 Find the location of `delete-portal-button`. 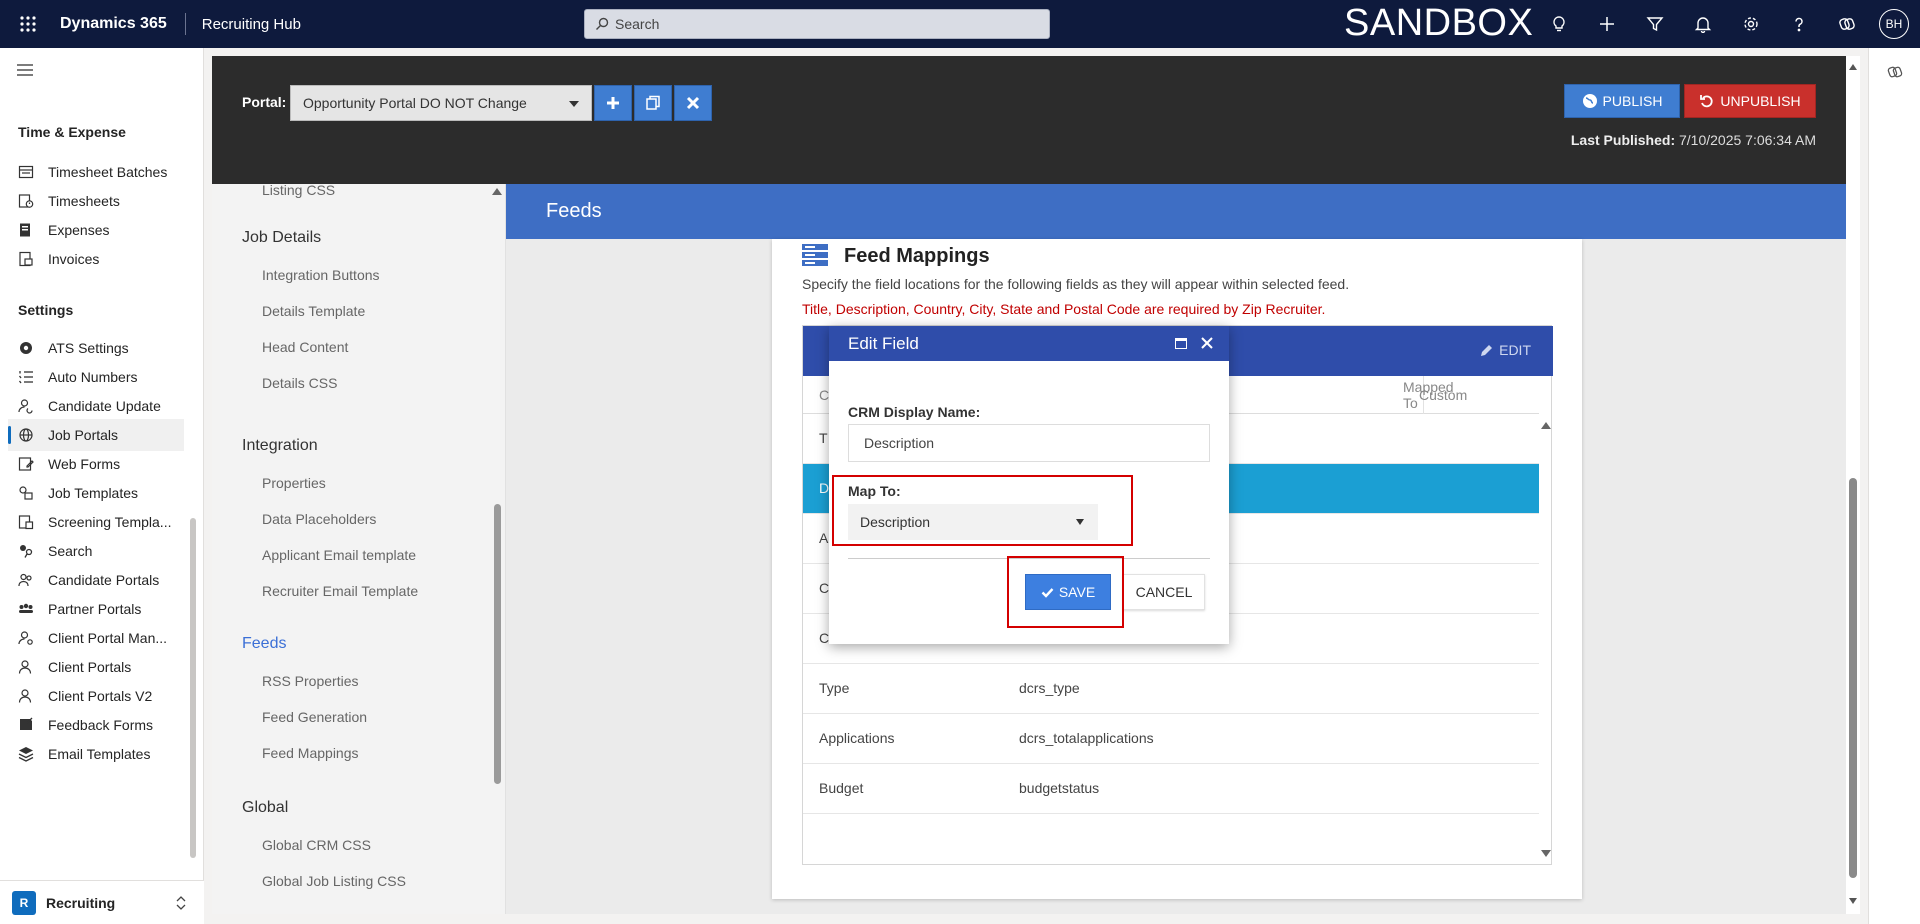

delete-portal-button is located at coordinates (693, 103).